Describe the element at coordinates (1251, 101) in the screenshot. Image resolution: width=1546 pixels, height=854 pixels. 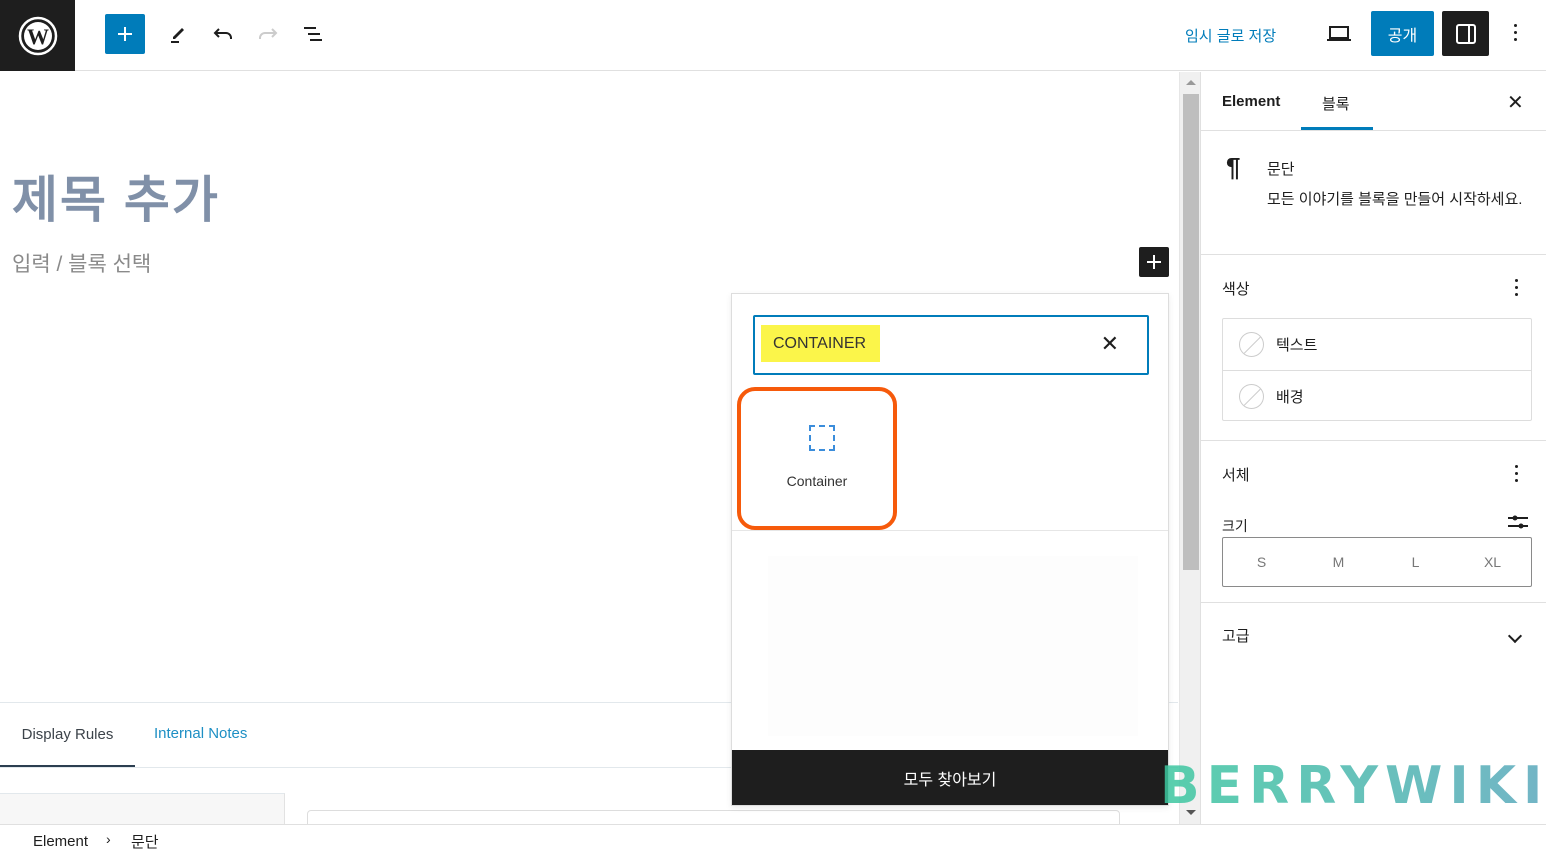
I see `tab-element: Element` at that location.